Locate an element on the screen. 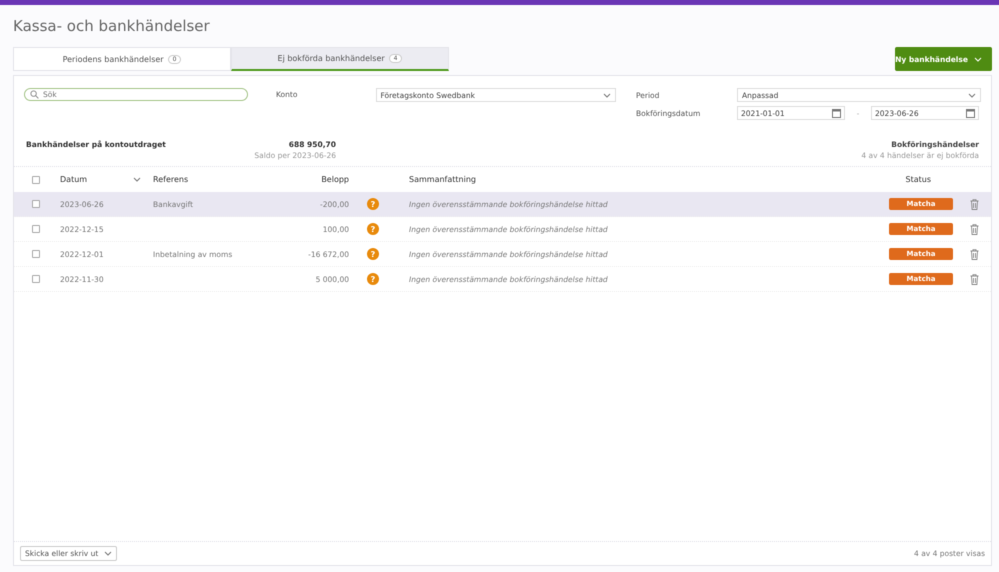 The image size is (999, 572). column-header: Referens is located at coordinates (215, 179).